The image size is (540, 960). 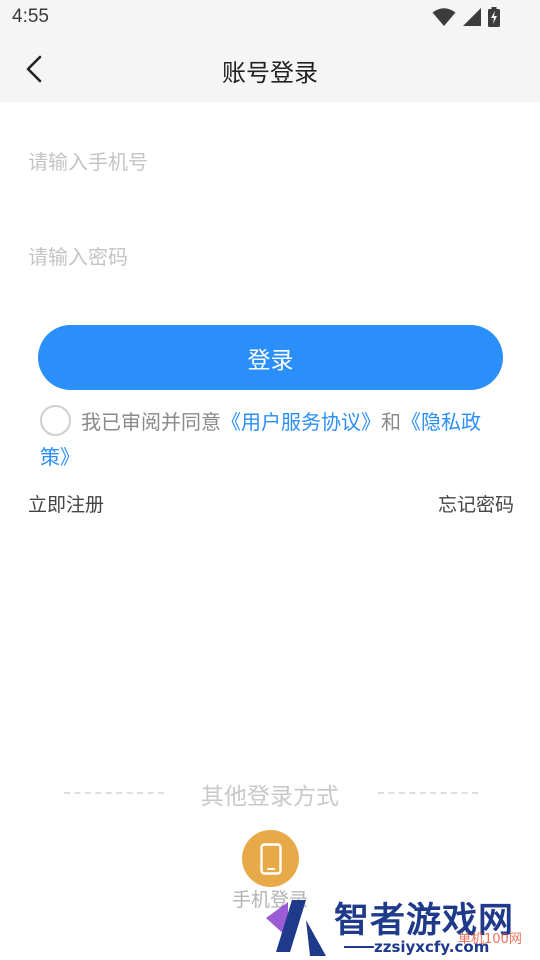 What do you see at coordinates (401, 925) in the screenshot?
I see `watermark: 智者游戏网 zzsiyxcfy.com 单机100网` at bounding box center [401, 925].